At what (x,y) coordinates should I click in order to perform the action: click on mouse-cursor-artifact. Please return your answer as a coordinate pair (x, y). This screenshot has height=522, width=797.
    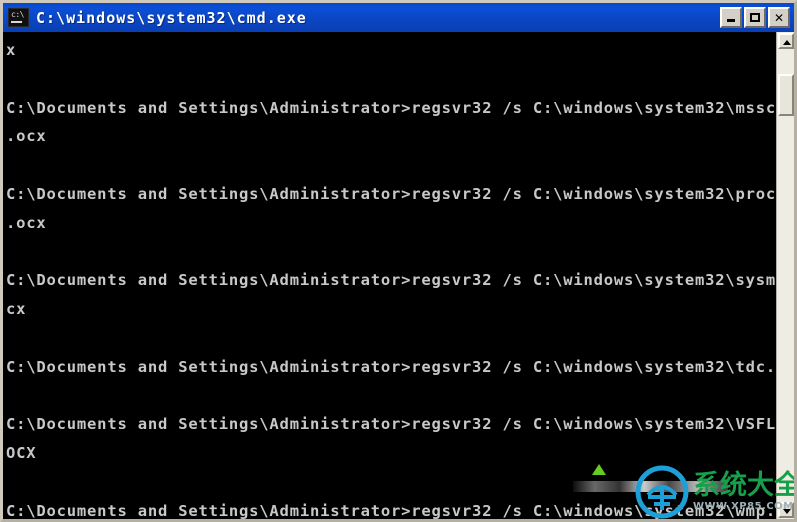
    Looking at the image, I should click on (599, 469).